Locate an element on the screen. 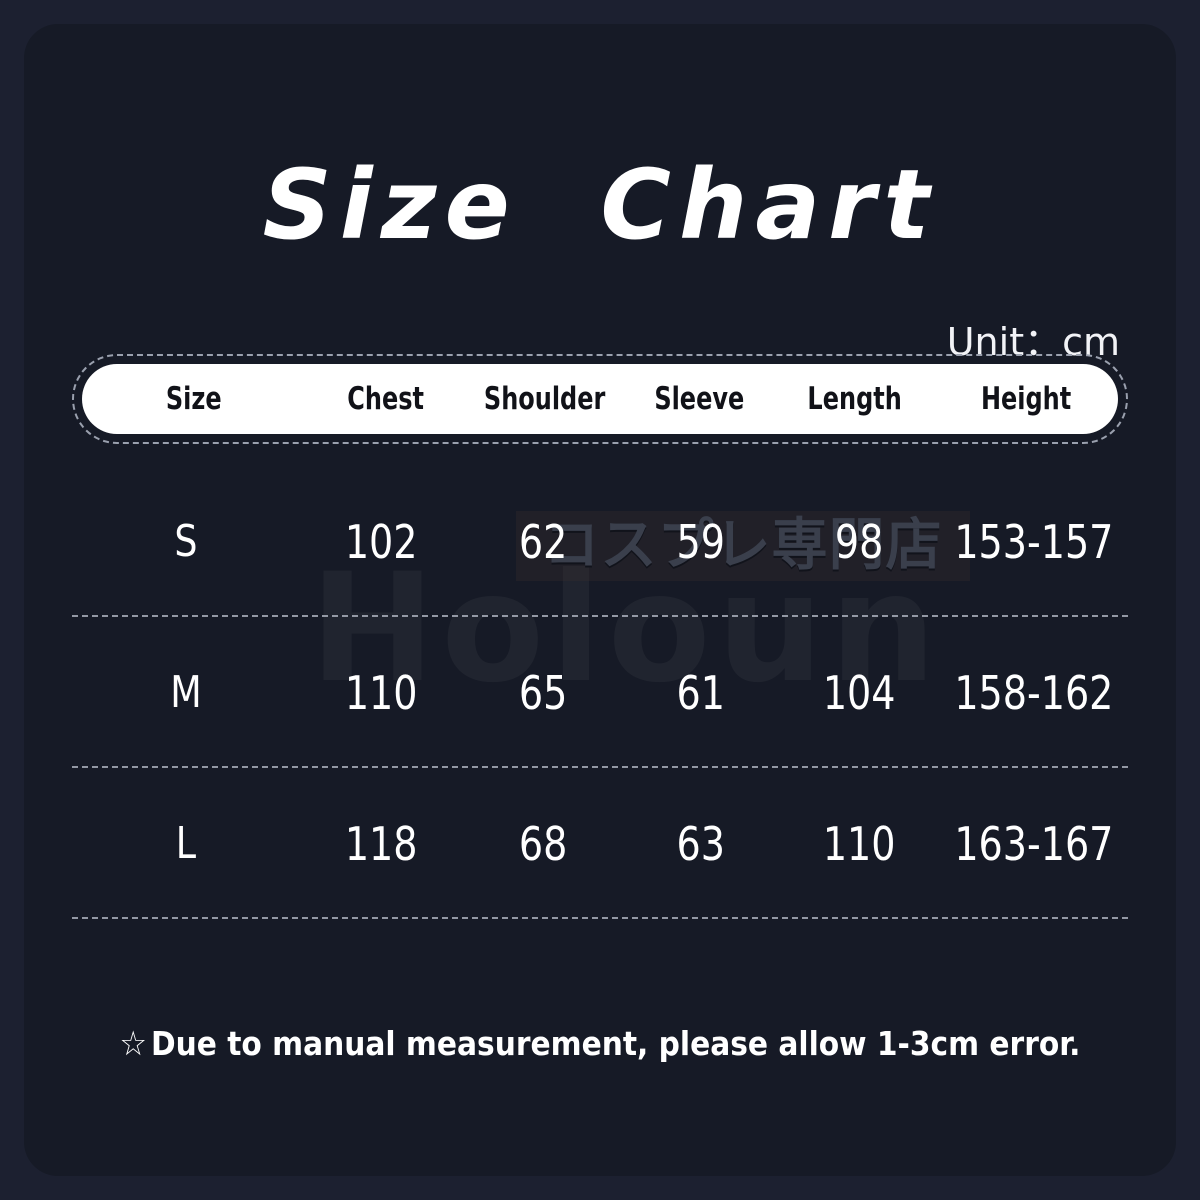 The height and width of the screenshot is (1200, 1200). table-row: S 102 62 59 98 153-157 is located at coordinates (600, 541).